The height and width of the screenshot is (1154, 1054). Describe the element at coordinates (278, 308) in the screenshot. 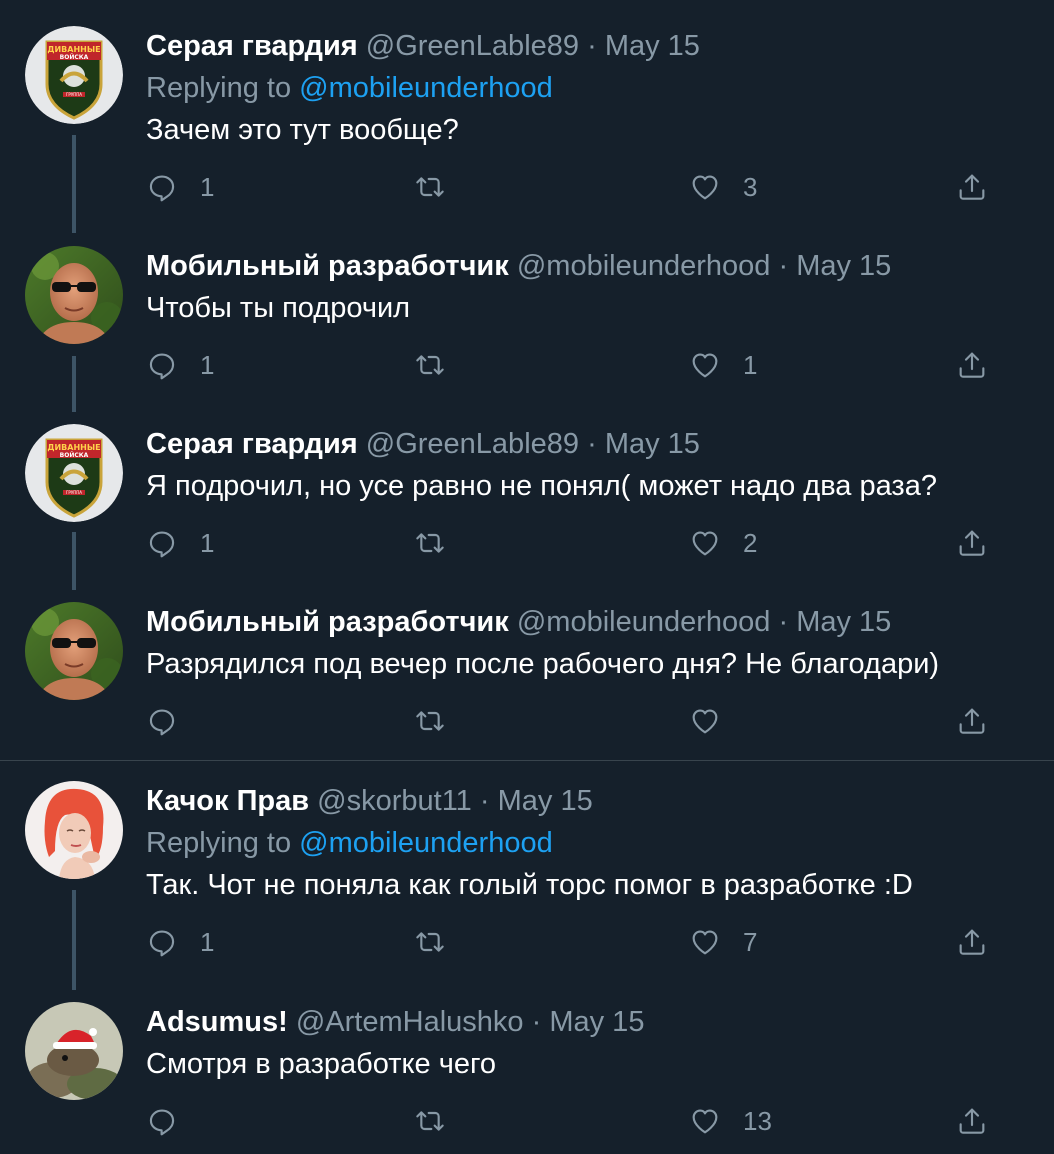

I see `tweet-text: Чтобы ты подрочил` at that location.